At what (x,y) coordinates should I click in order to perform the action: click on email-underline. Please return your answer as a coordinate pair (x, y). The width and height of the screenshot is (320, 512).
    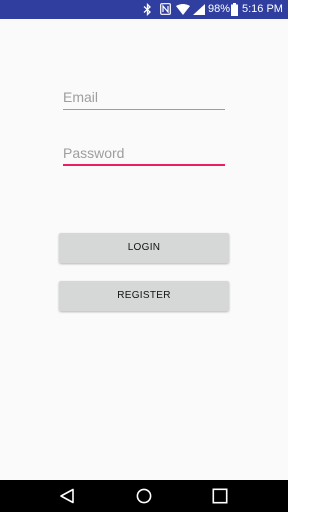
    Looking at the image, I should click on (144, 109).